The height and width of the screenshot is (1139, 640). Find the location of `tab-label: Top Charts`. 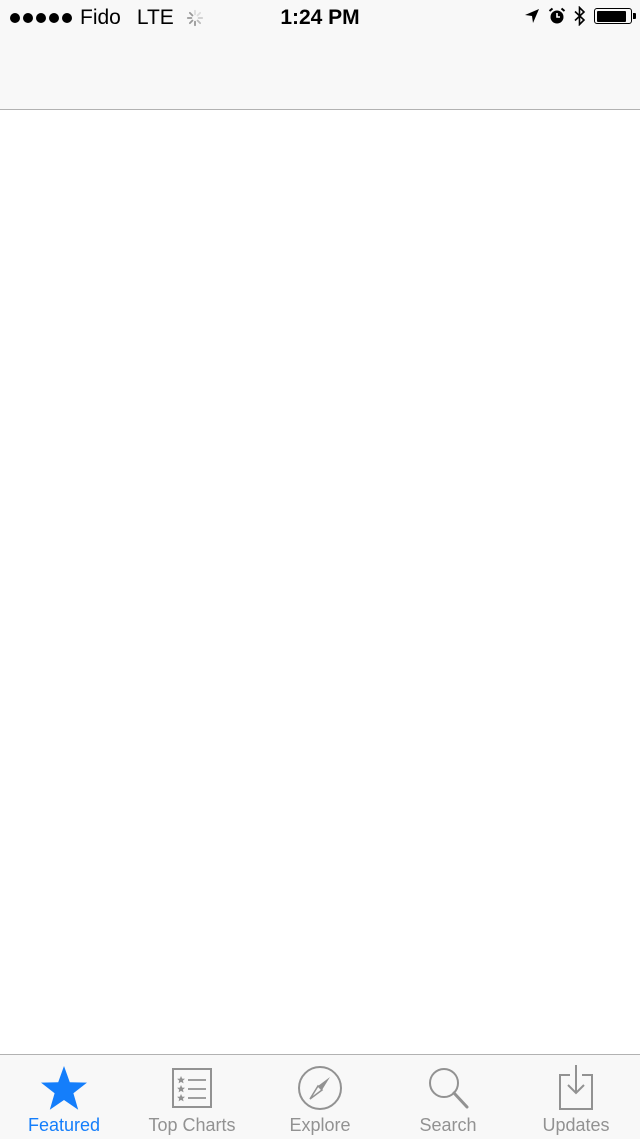

tab-label: Top Charts is located at coordinates (192, 1125).